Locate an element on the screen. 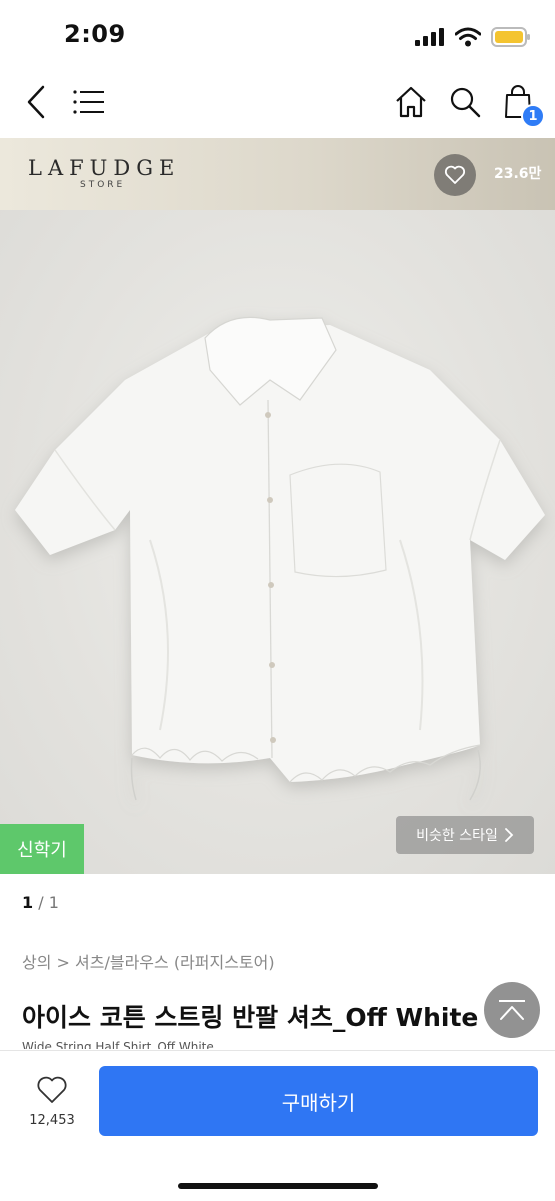 The height and width of the screenshot is (1201, 555). buy-button: 구매하기 is located at coordinates (318, 1101).